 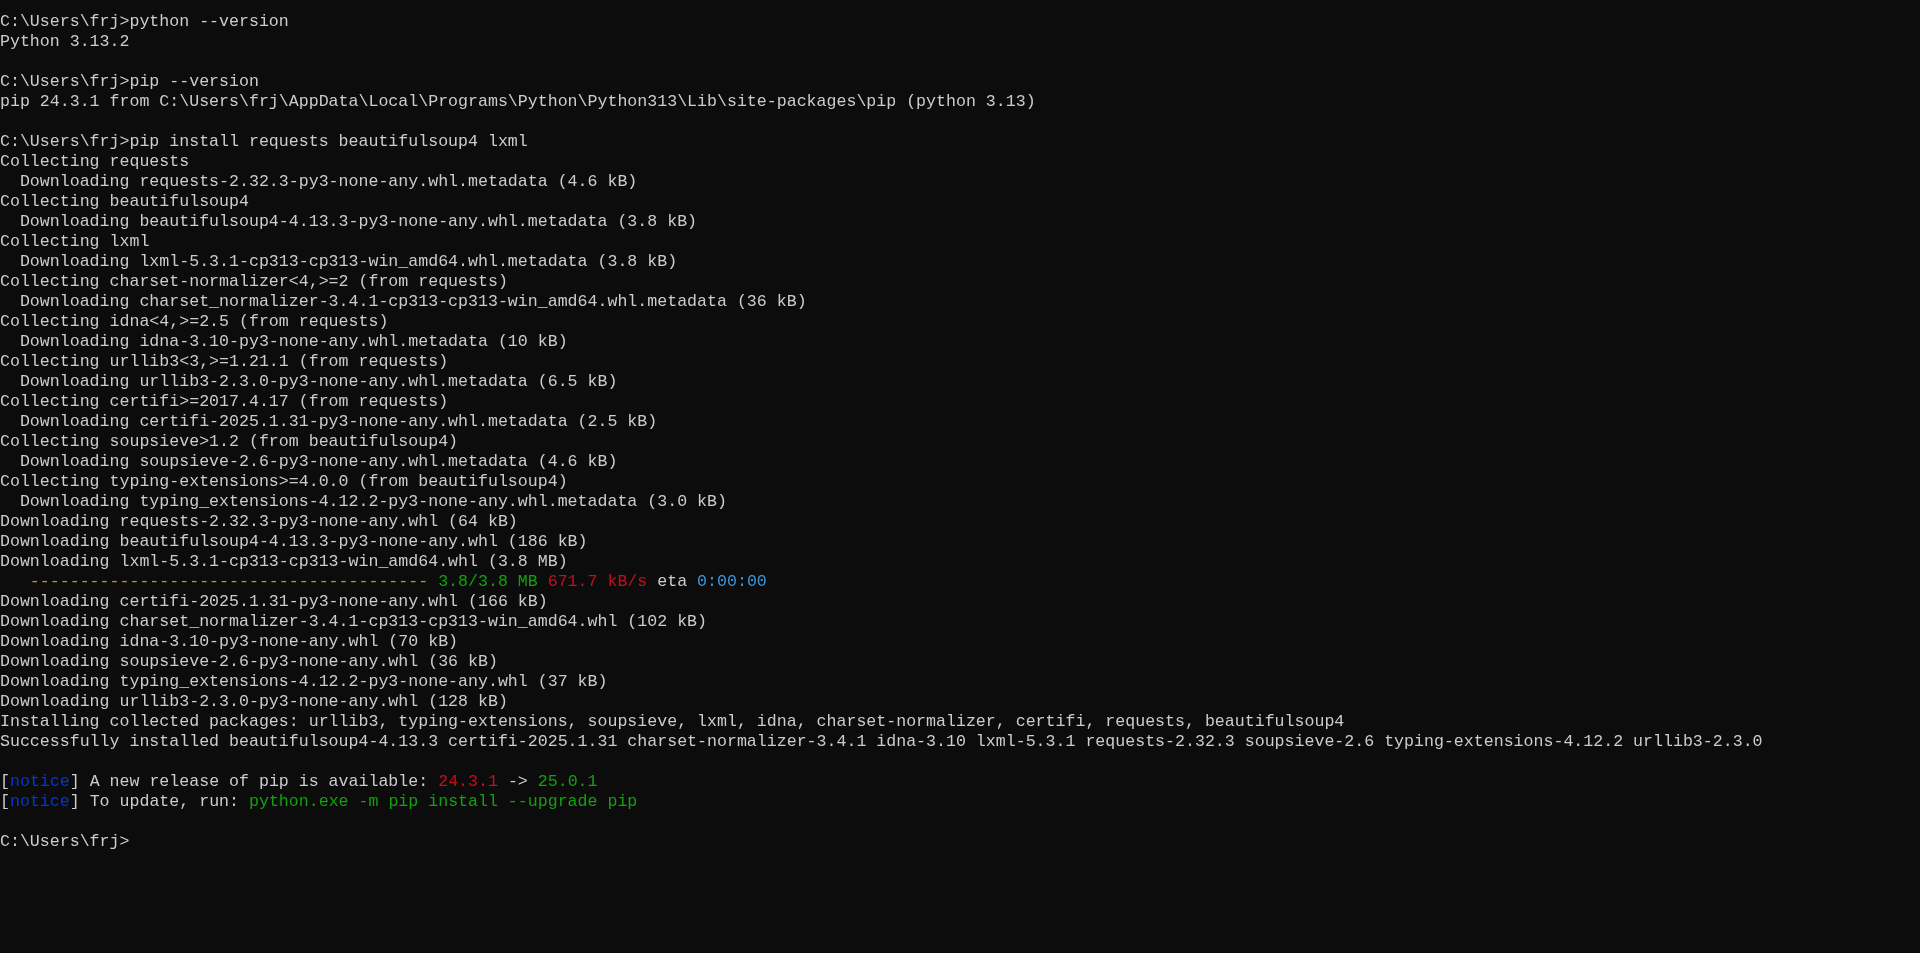 I want to click on terminal-text: 3.8/3.8 MB, so click(x=487, y=581).